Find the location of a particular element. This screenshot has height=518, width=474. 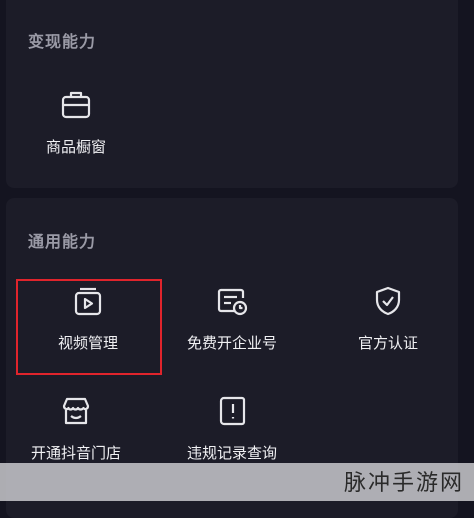

watermark-text: 脉冲手游网 is located at coordinates (403, 483).